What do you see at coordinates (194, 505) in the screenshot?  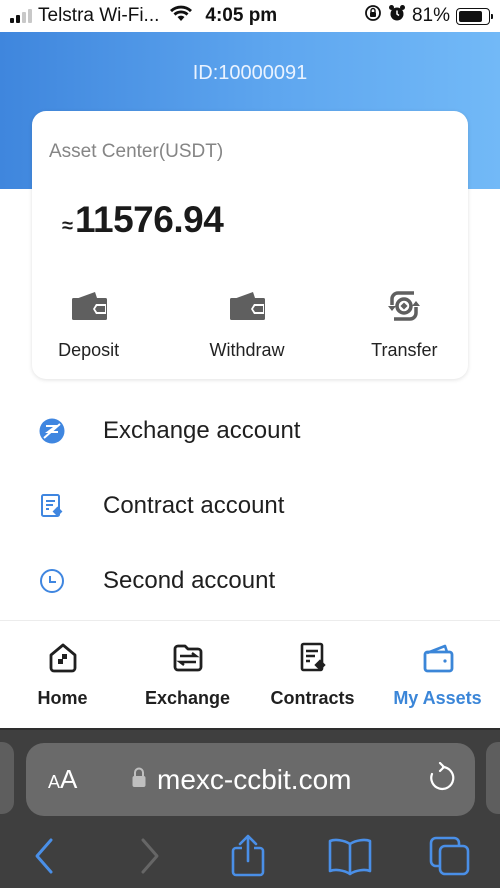 I see `contract-account-label: Contract account` at bounding box center [194, 505].